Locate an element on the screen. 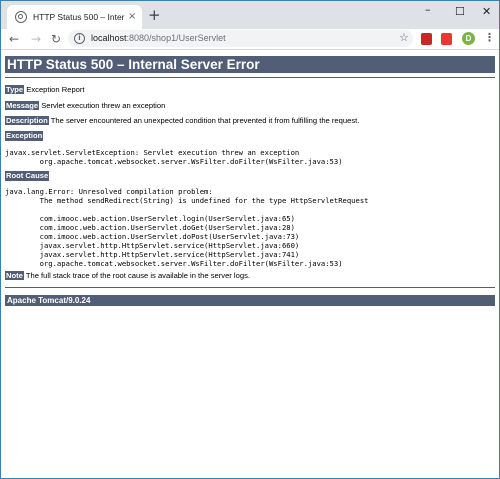 The height and width of the screenshot is (479, 500). server-footer: Apache Tomcat/9.0.24 is located at coordinates (250, 300).